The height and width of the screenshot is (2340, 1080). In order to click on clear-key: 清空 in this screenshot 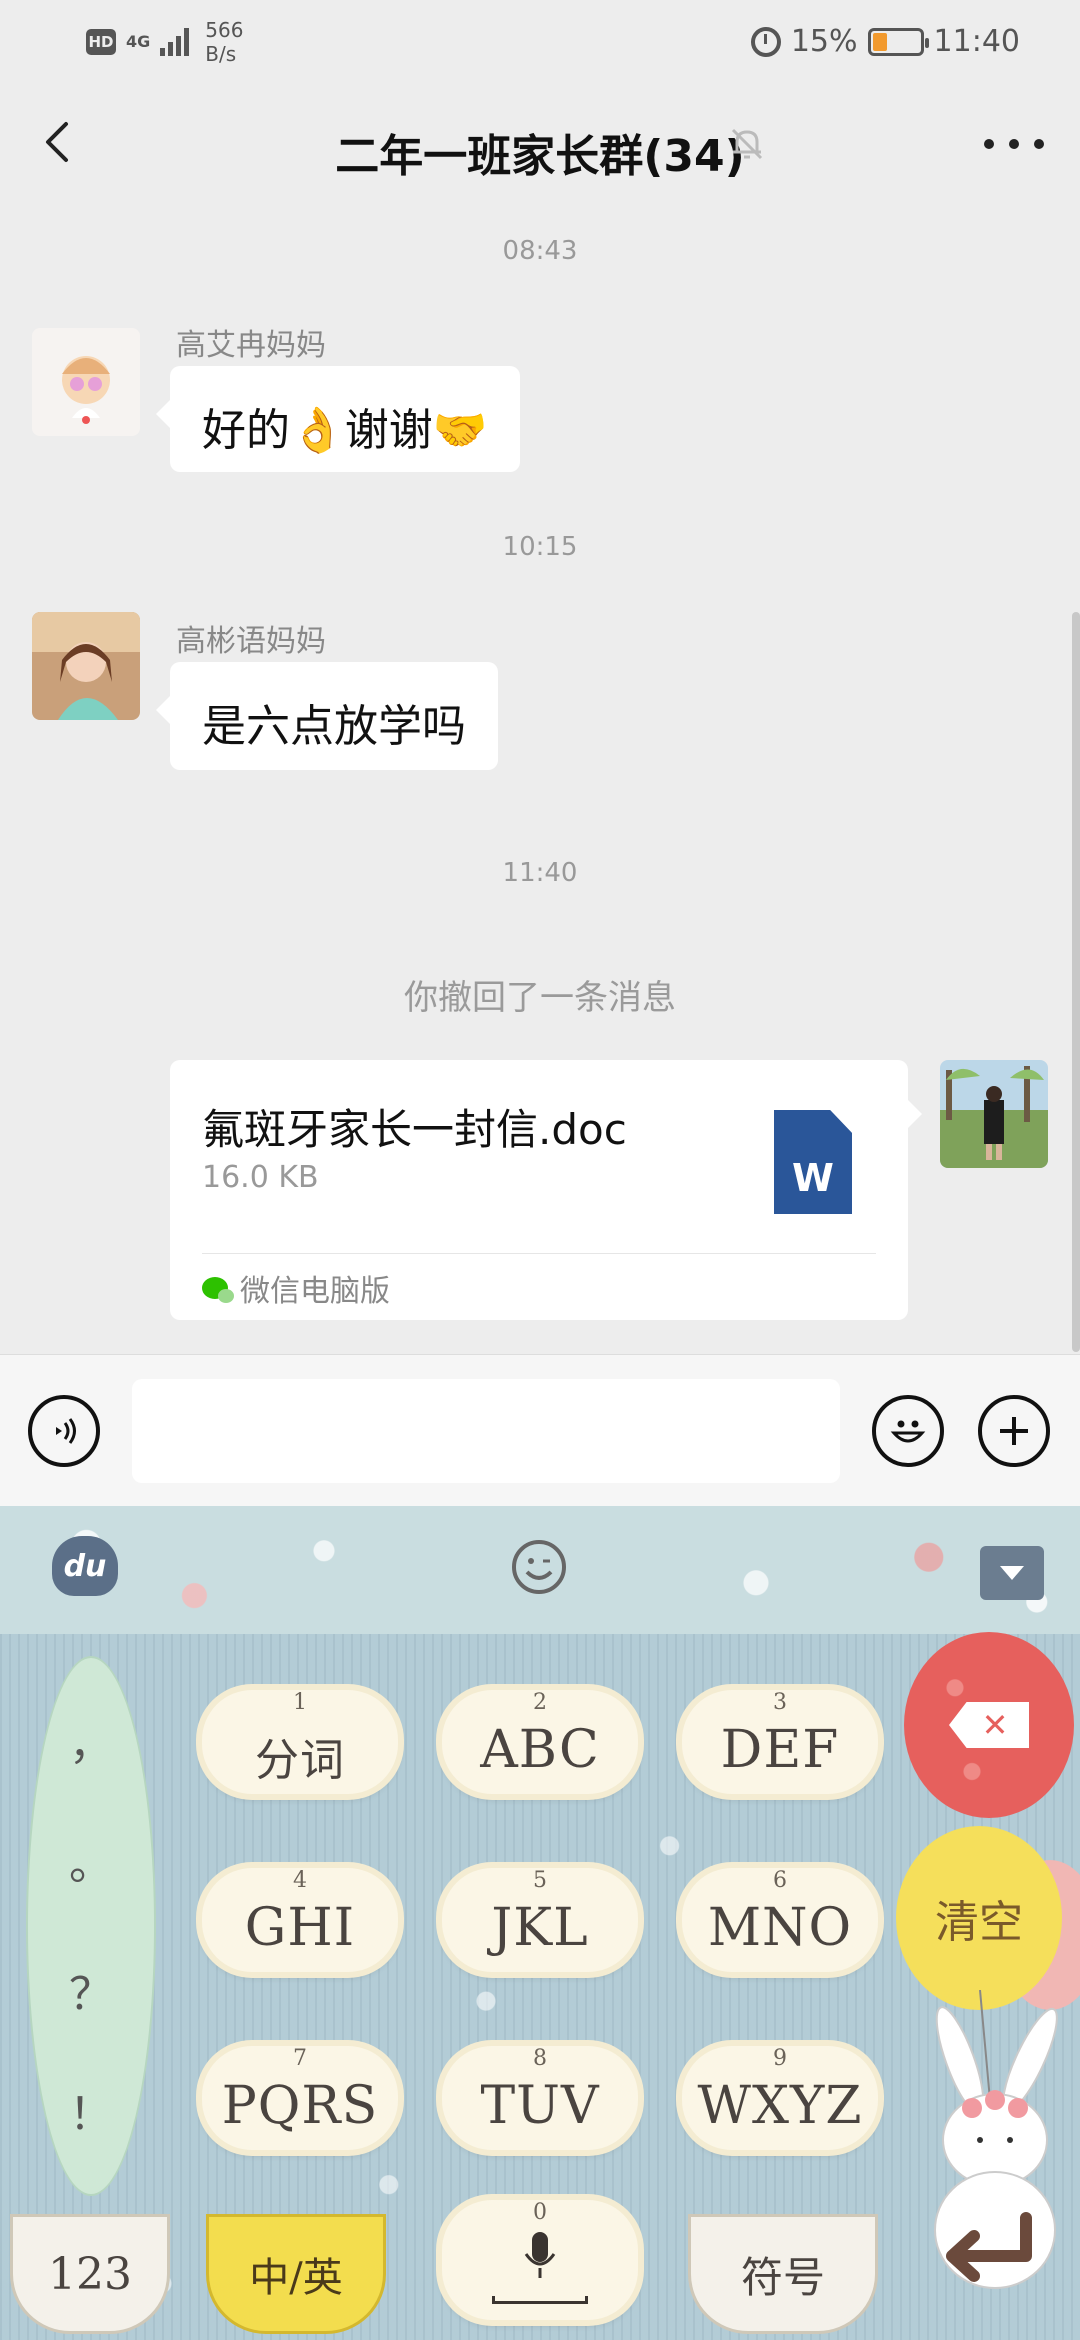, I will do `click(979, 1918)`.